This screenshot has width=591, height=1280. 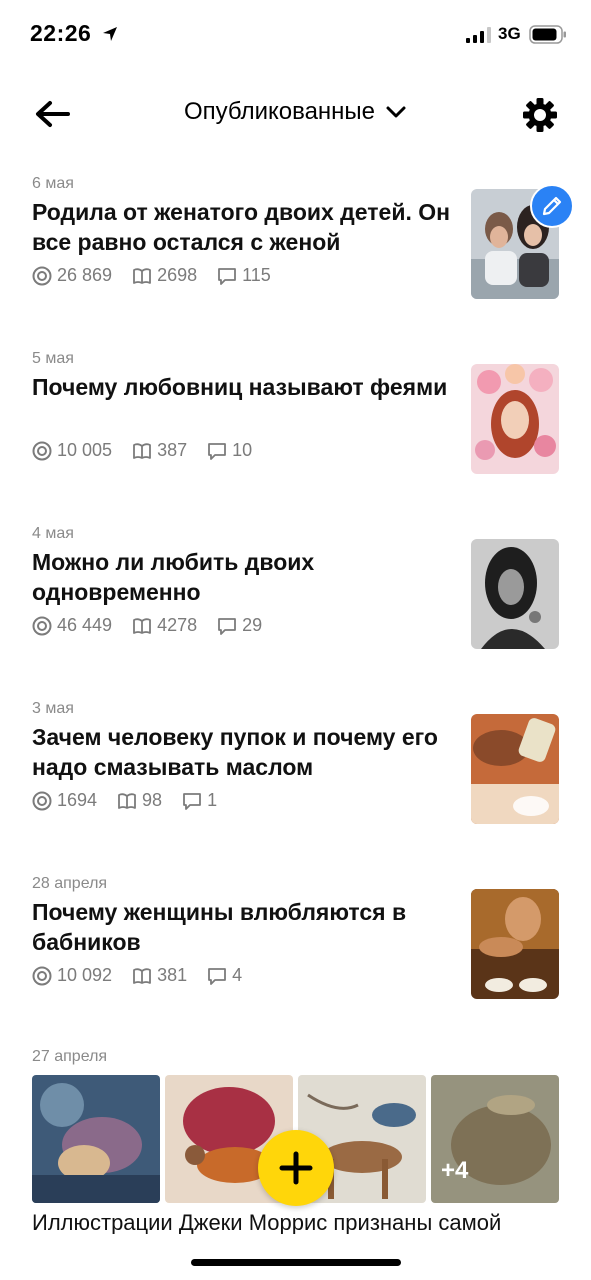 I want to click on reads-count: 387, so click(x=172, y=450).